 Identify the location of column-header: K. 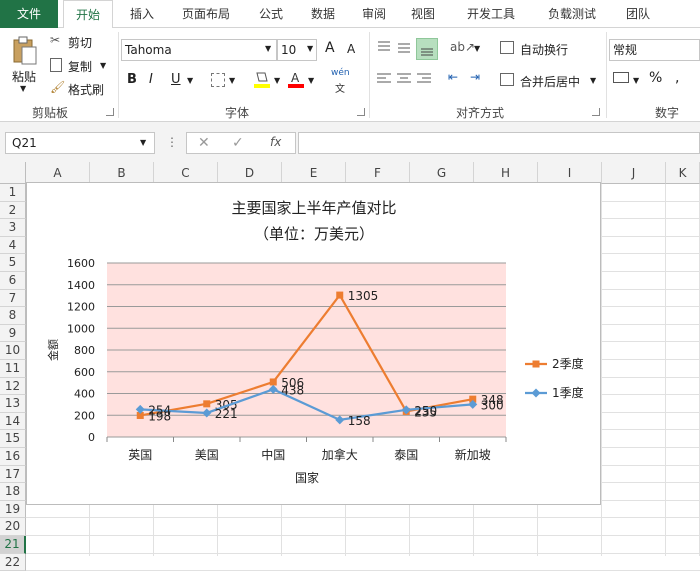
(683, 173).